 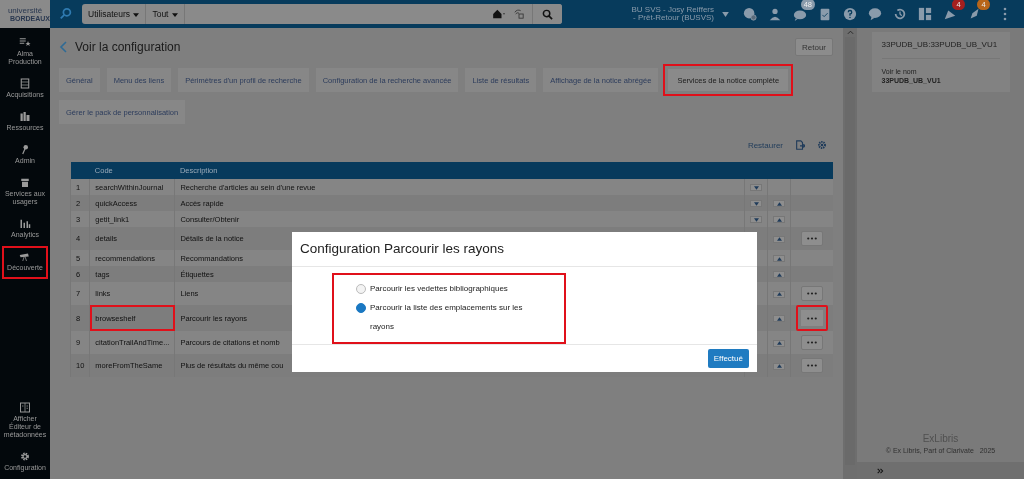 What do you see at coordinates (1005, 14) in the screenshot?
I see `menu-icon` at bounding box center [1005, 14].